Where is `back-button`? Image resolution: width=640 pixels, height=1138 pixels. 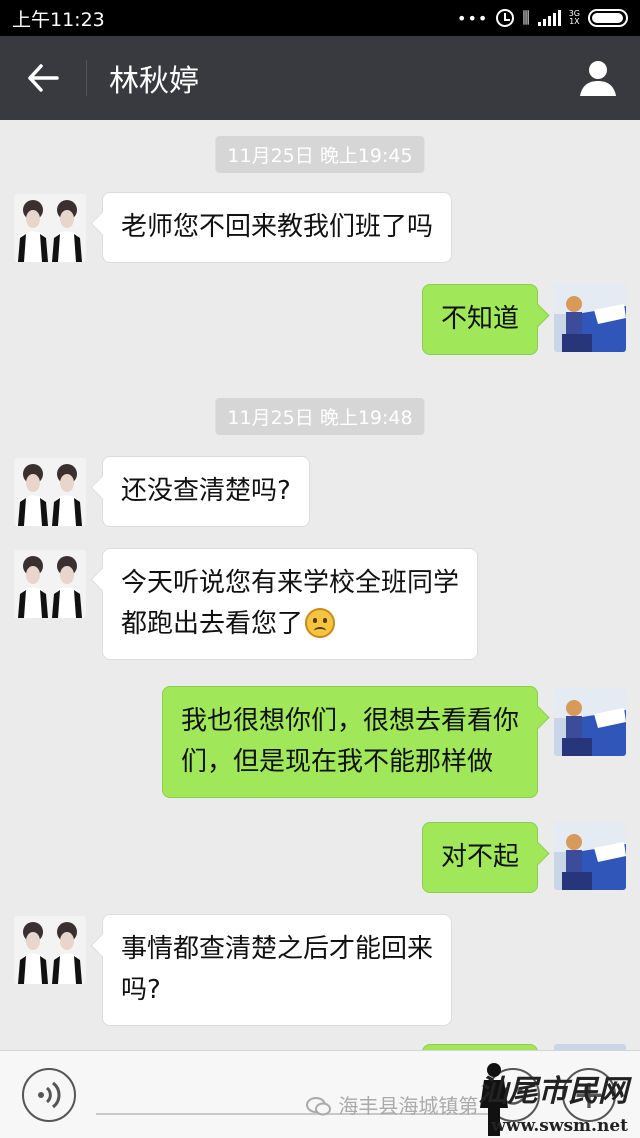
back-button is located at coordinates (43, 78).